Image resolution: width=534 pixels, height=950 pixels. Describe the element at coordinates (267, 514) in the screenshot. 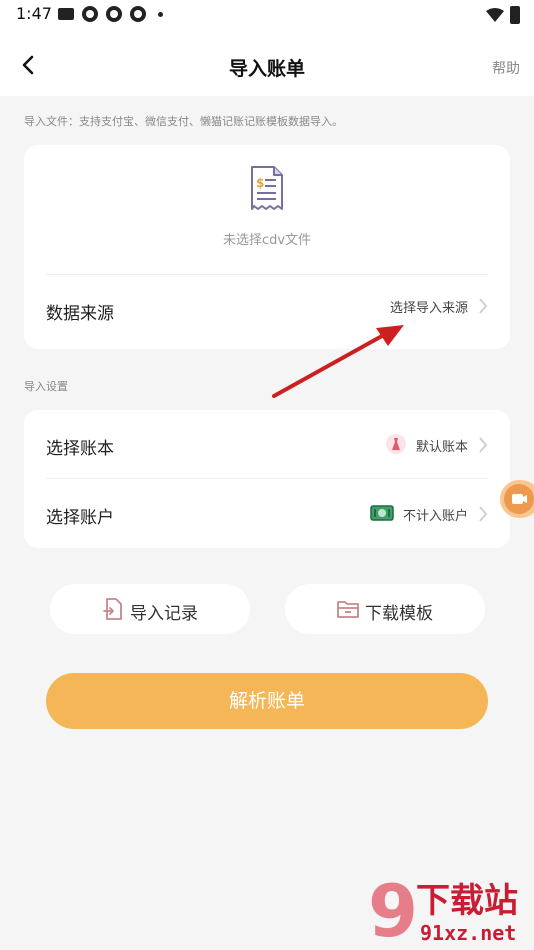

I see `select-account-row: 选择账户 不计入账户` at that location.